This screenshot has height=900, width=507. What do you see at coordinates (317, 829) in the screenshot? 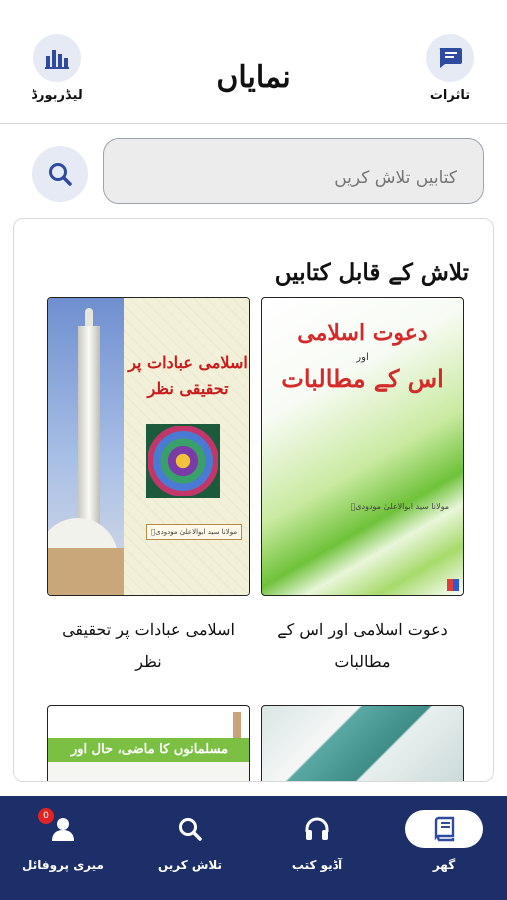
I see `headphones-icon` at bounding box center [317, 829].